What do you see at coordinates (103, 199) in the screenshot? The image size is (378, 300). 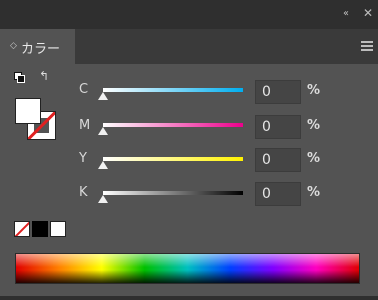 I see `slider-thumb-k` at bounding box center [103, 199].